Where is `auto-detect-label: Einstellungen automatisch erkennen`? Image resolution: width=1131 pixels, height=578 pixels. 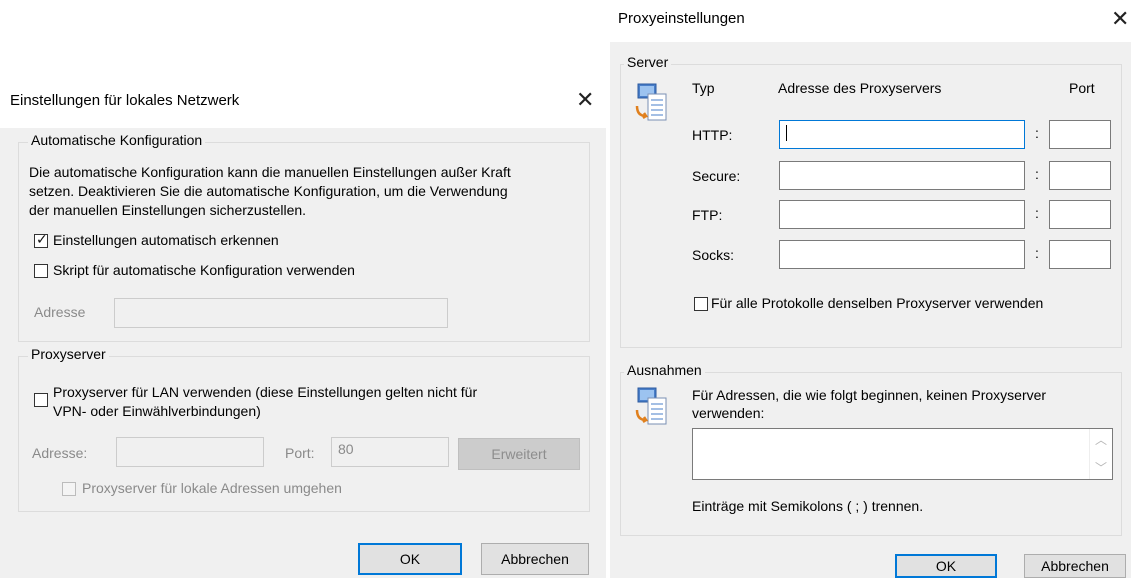 auto-detect-label: Einstellungen automatisch erkennen is located at coordinates (166, 240).